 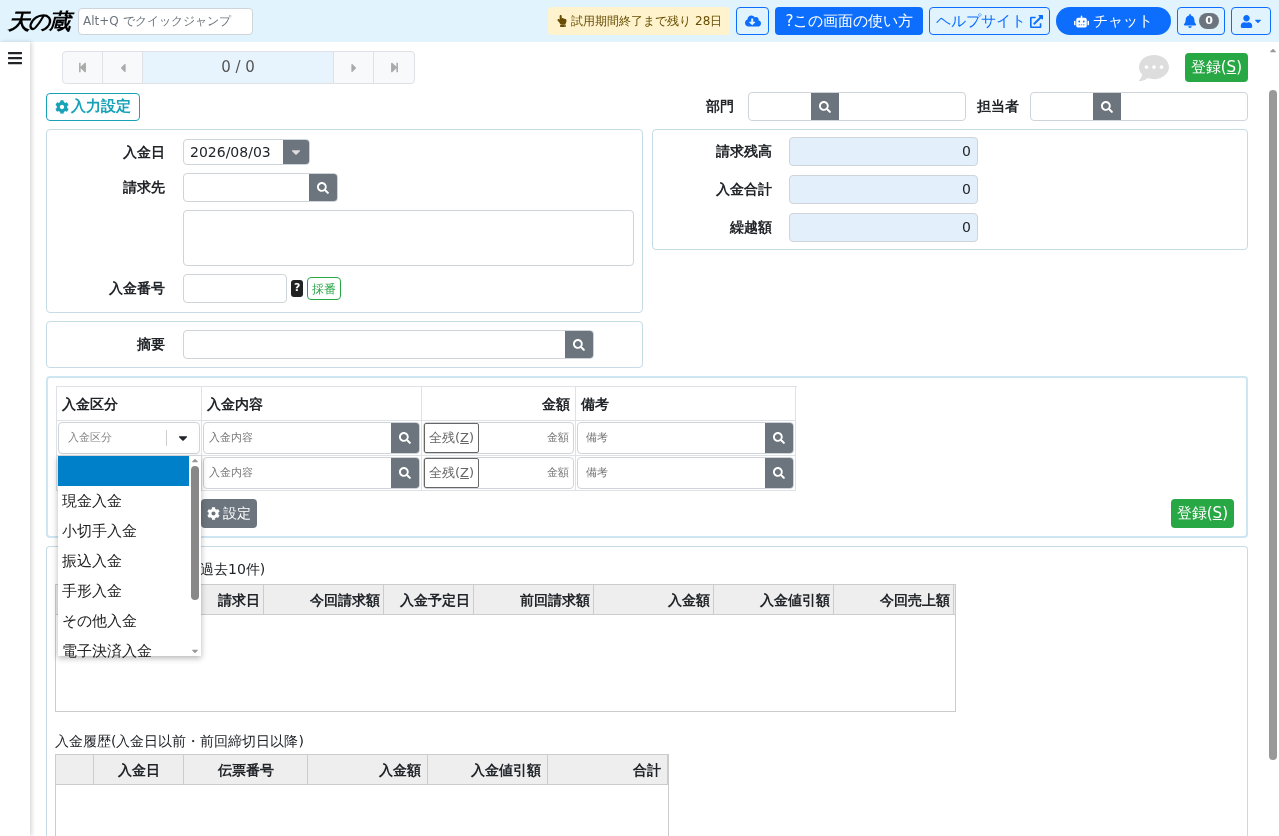 What do you see at coordinates (1037, 21) in the screenshot?
I see `external-link-icon` at bounding box center [1037, 21].